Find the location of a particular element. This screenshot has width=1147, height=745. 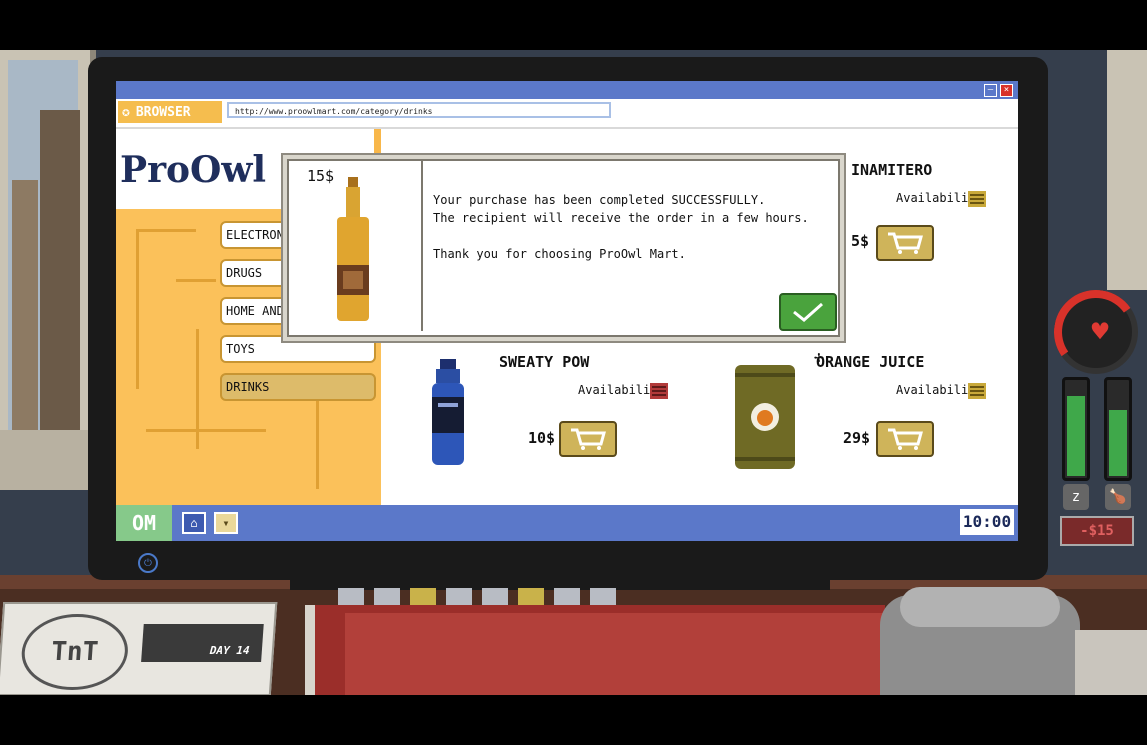

product-price: 5$ is located at coordinates (860, 241).